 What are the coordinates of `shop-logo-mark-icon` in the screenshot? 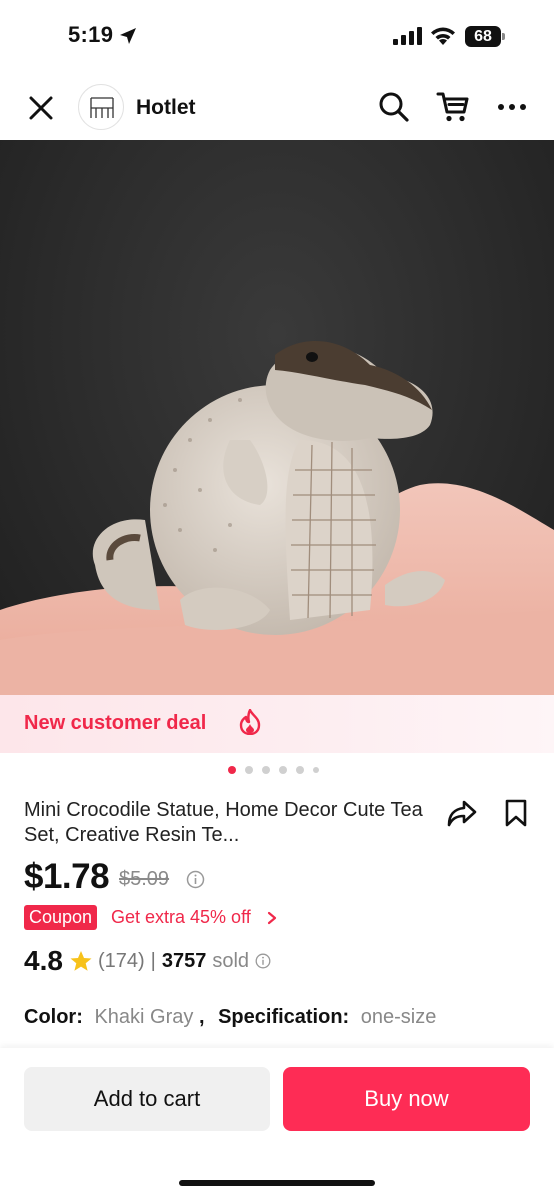 It's located at (102, 107).